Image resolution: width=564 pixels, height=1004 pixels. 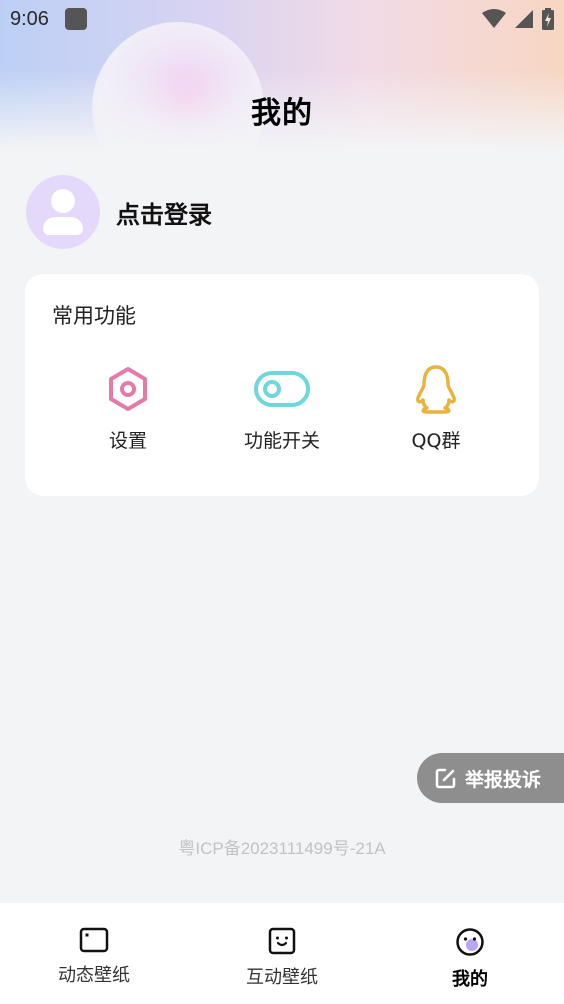 I want to click on status-bar: 9:06, so click(x=282, y=19).